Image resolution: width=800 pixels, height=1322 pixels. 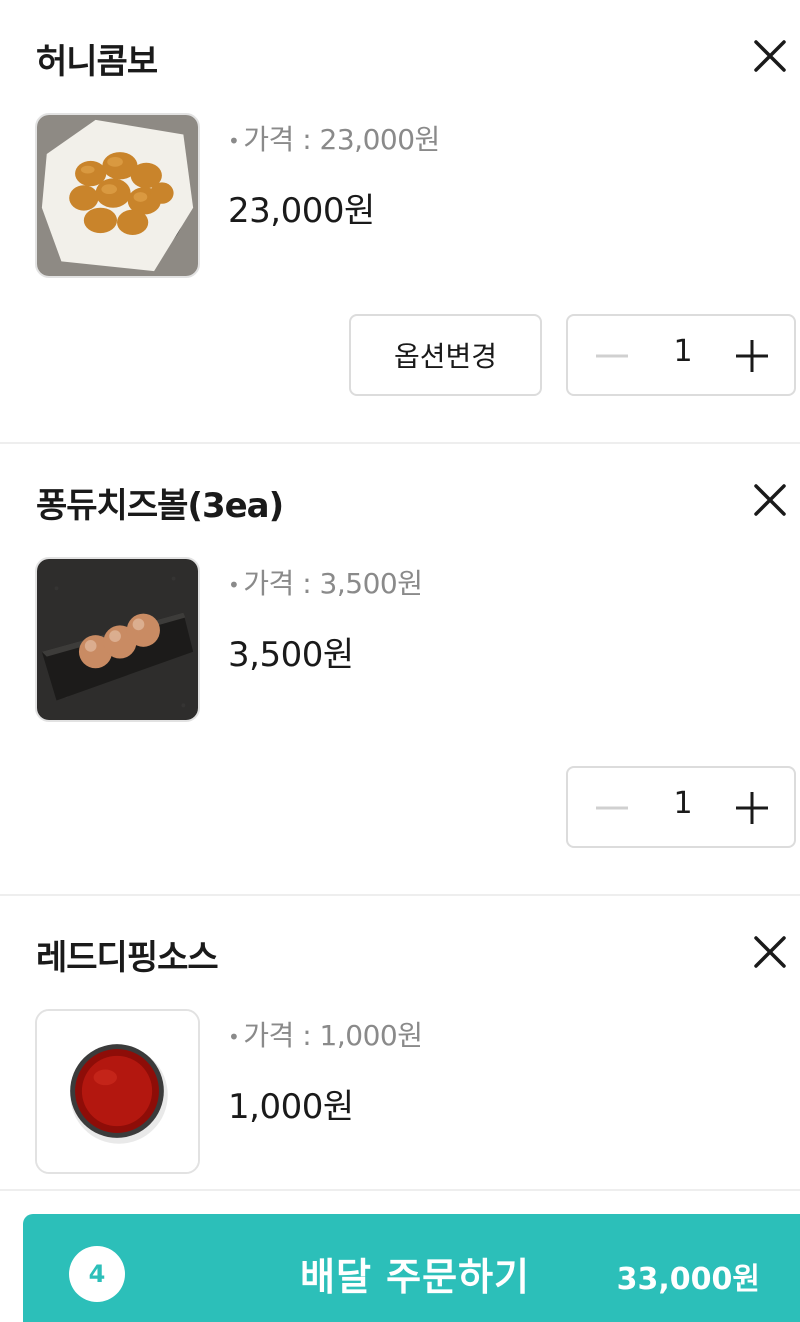 I want to click on unit-price-label: • 가격 : 3,500원, so click(x=325, y=583).